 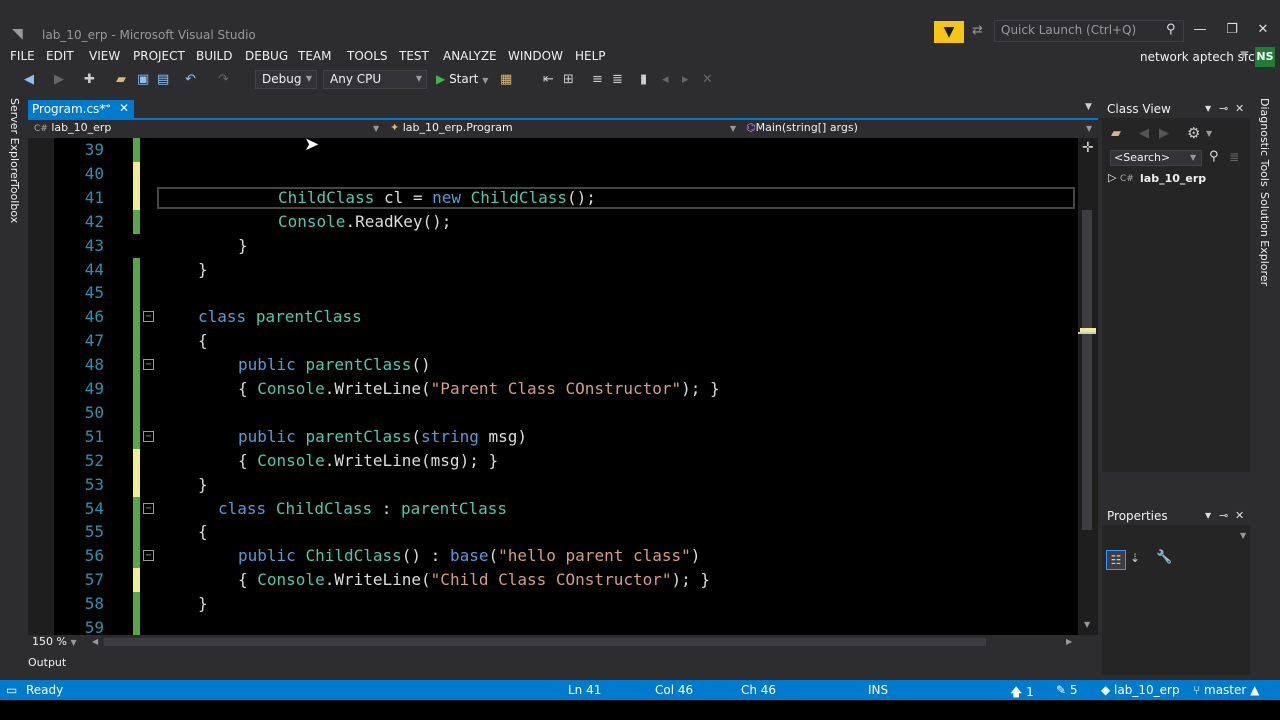 What do you see at coordinates (1121, 177) in the screenshot?
I see `tree-expander-icon: ▷ C#` at bounding box center [1121, 177].